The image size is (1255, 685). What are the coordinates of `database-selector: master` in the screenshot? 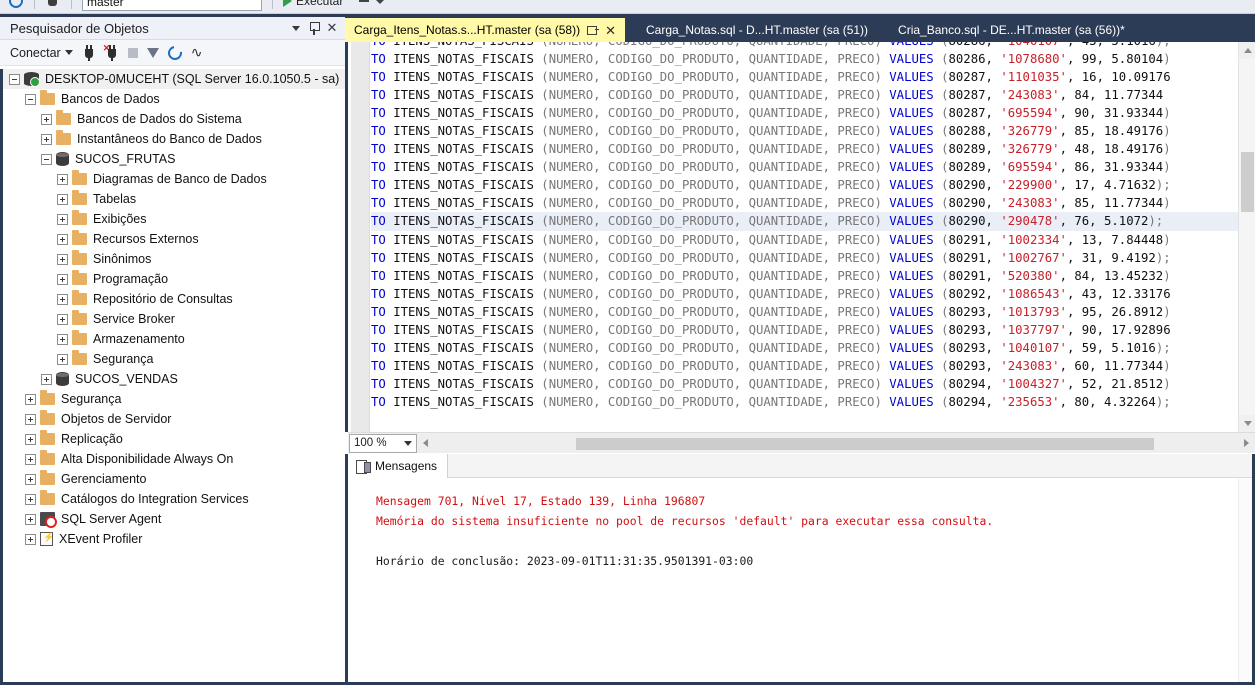 It's located at (172, 5).